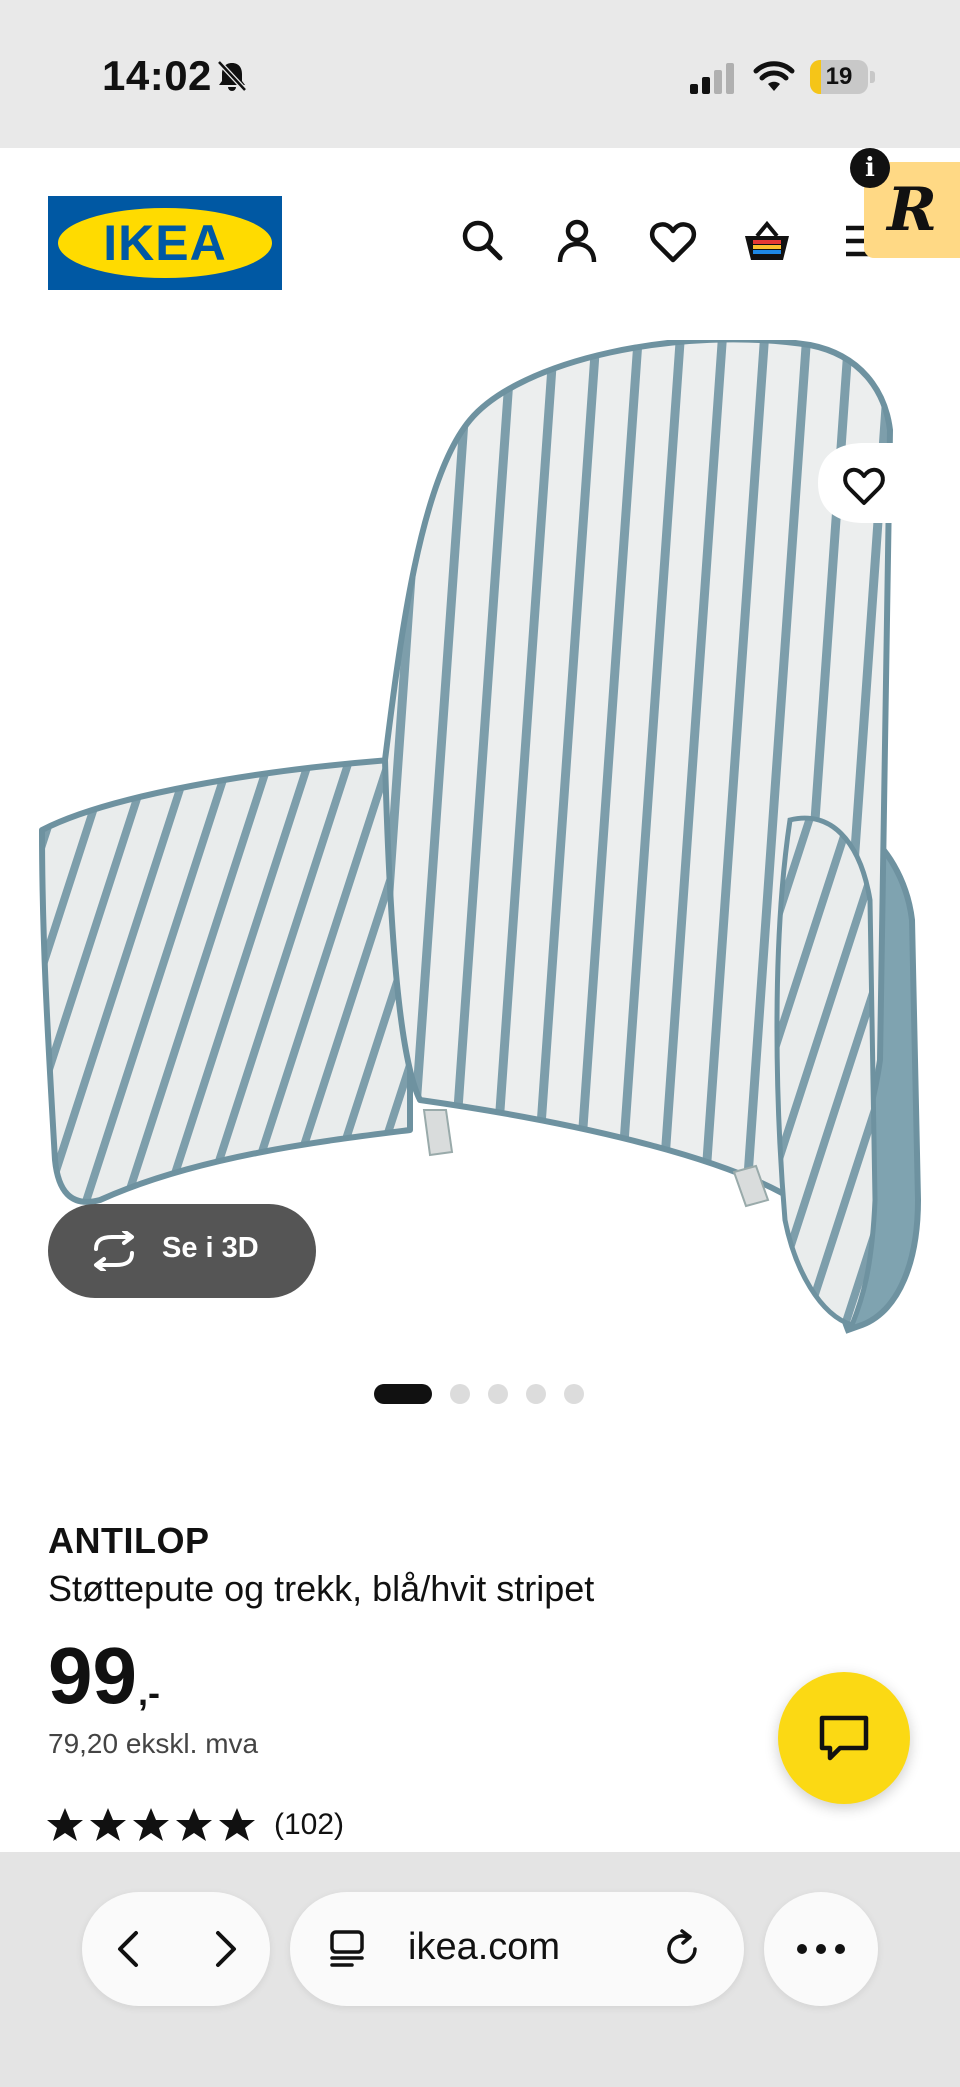  Describe the element at coordinates (347, 1949) in the screenshot. I see `reader-icon` at that location.